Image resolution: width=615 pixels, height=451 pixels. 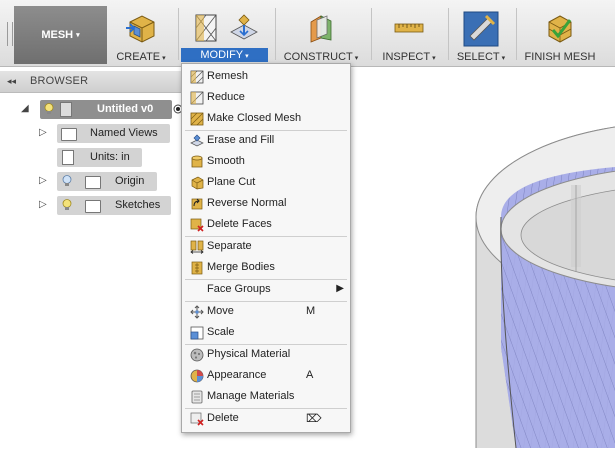 I want to click on workspace-switcher: MESH ▾, so click(x=60, y=35).